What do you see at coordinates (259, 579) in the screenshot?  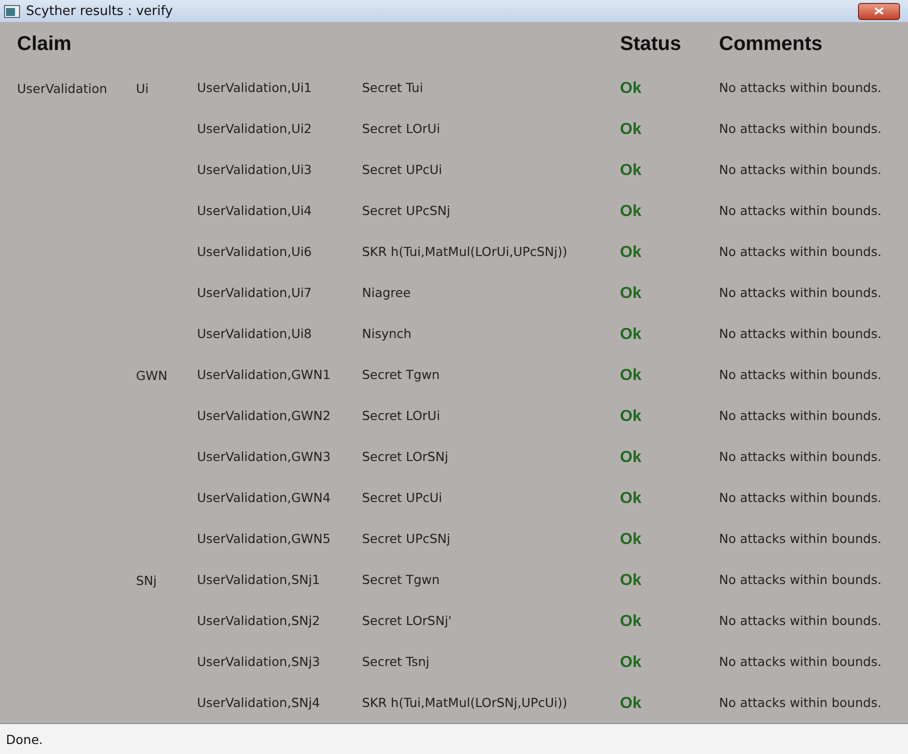 I see `claim-id-cell-text: UserValidation,SNj1` at bounding box center [259, 579].